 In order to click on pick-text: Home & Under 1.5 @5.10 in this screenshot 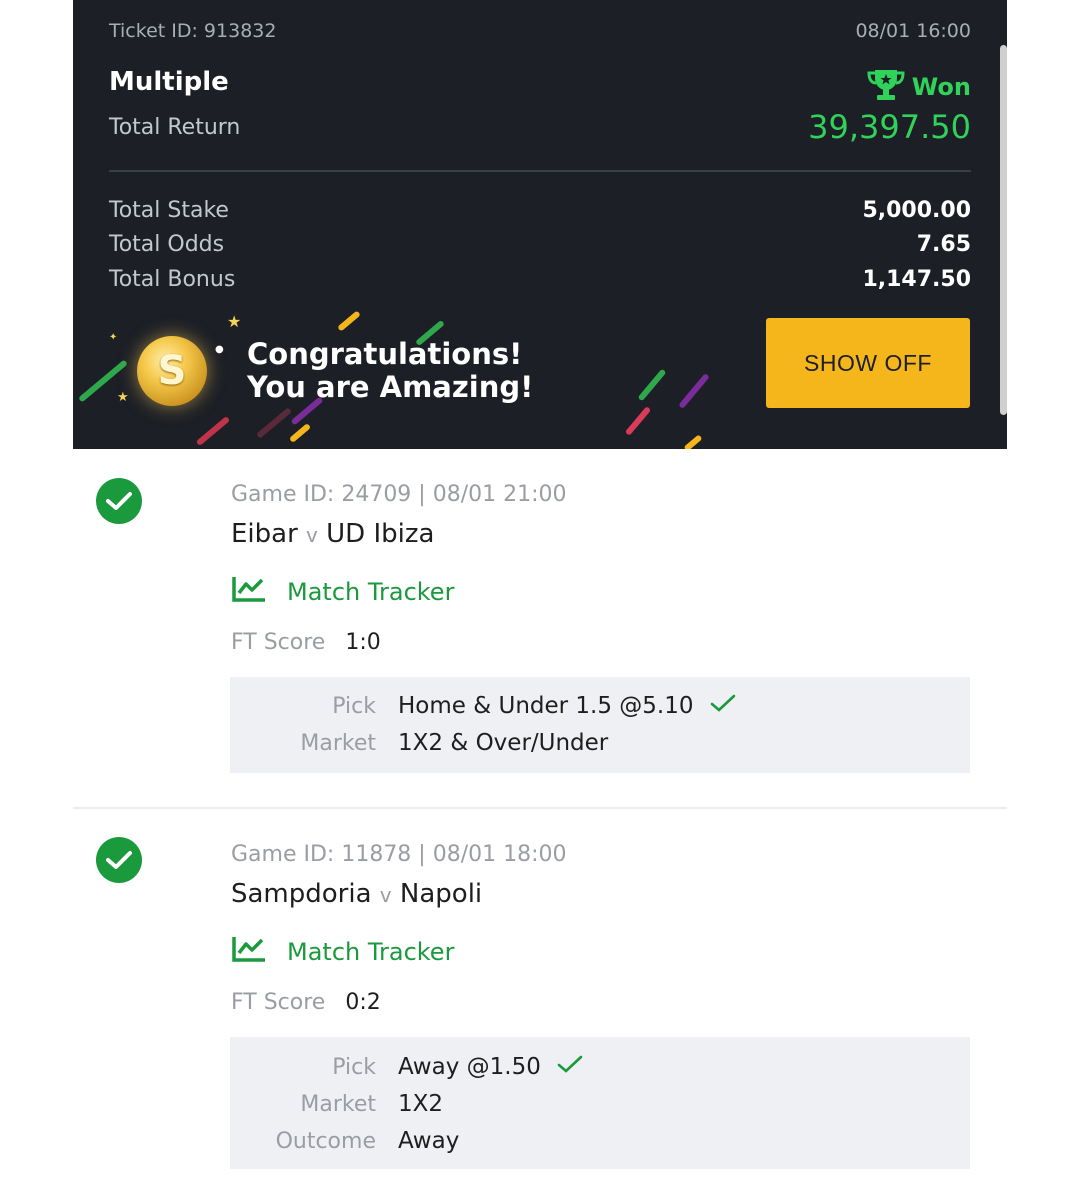, I will do `click(546, 706)`.